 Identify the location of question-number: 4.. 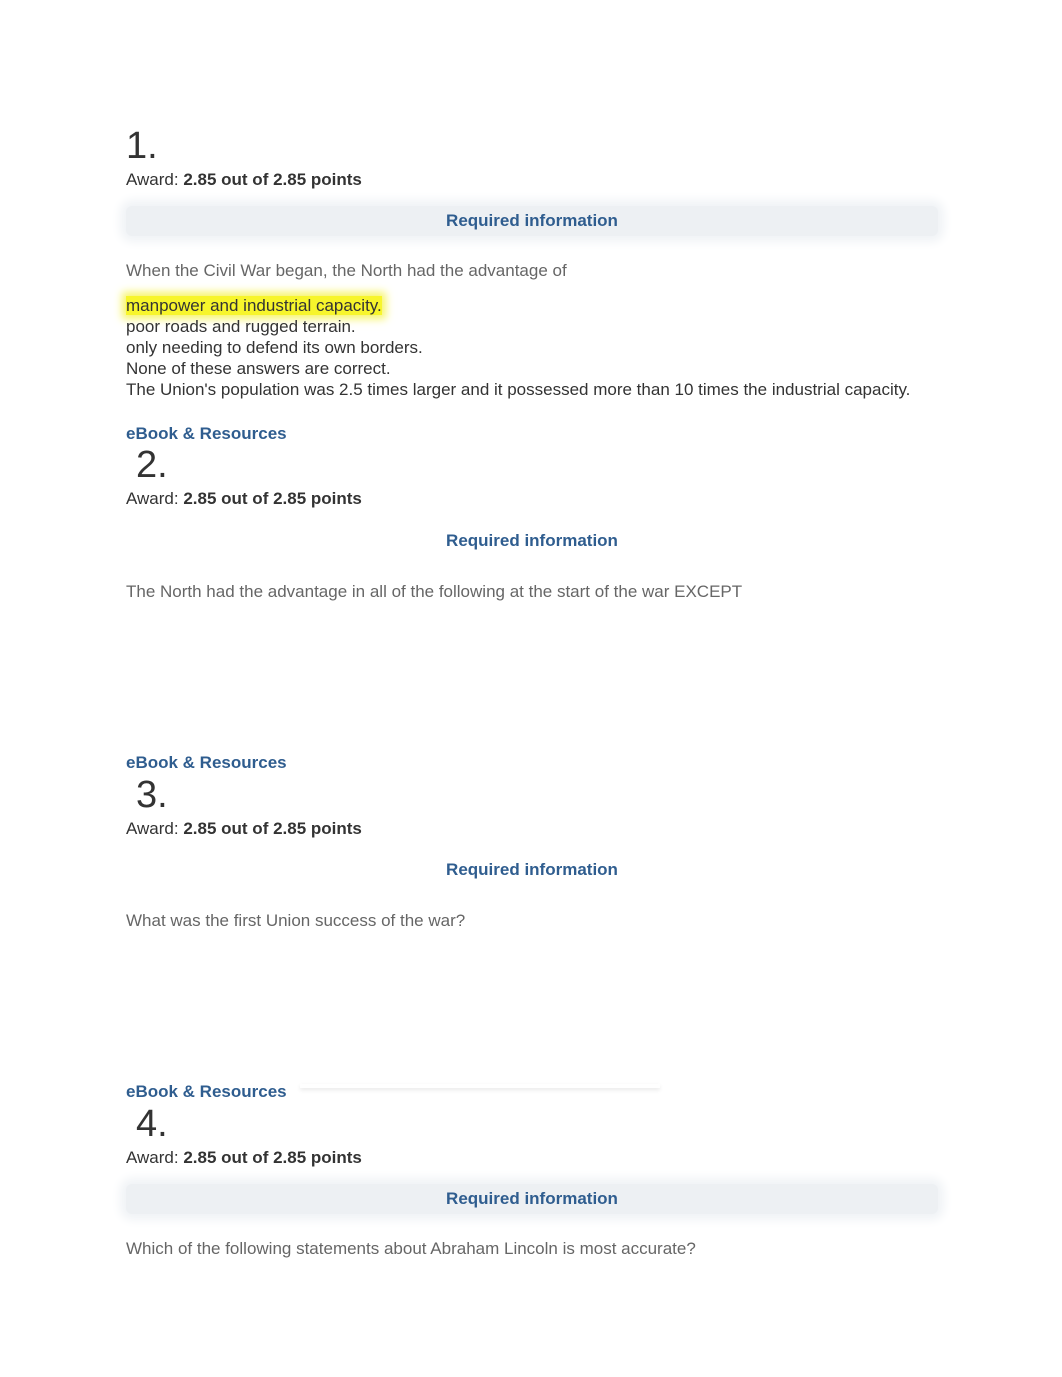
(152, 1124).